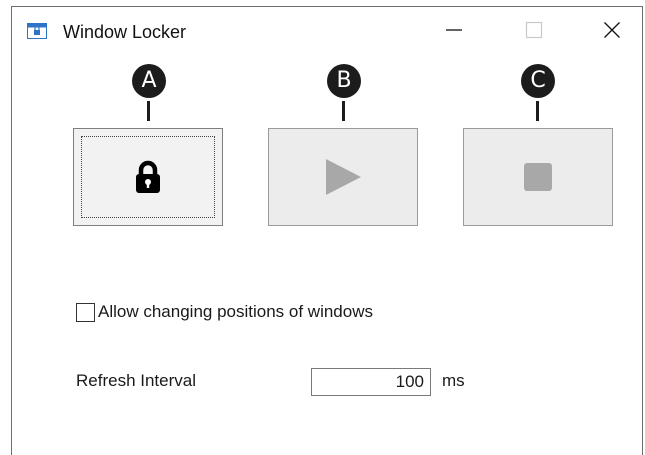 This screenshot has height=455, width=645. I want to click on allow-positions-checkbox, so click(85, 312).